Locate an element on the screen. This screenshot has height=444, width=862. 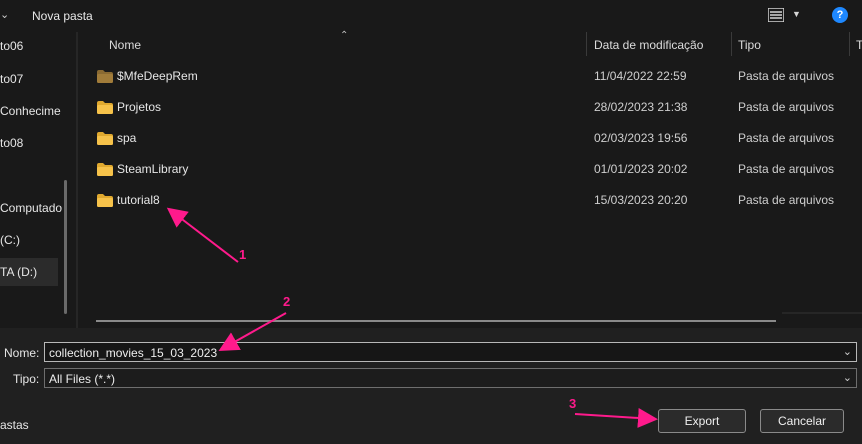
annotation-number-1: 1 is located at coordinates (243, 254).